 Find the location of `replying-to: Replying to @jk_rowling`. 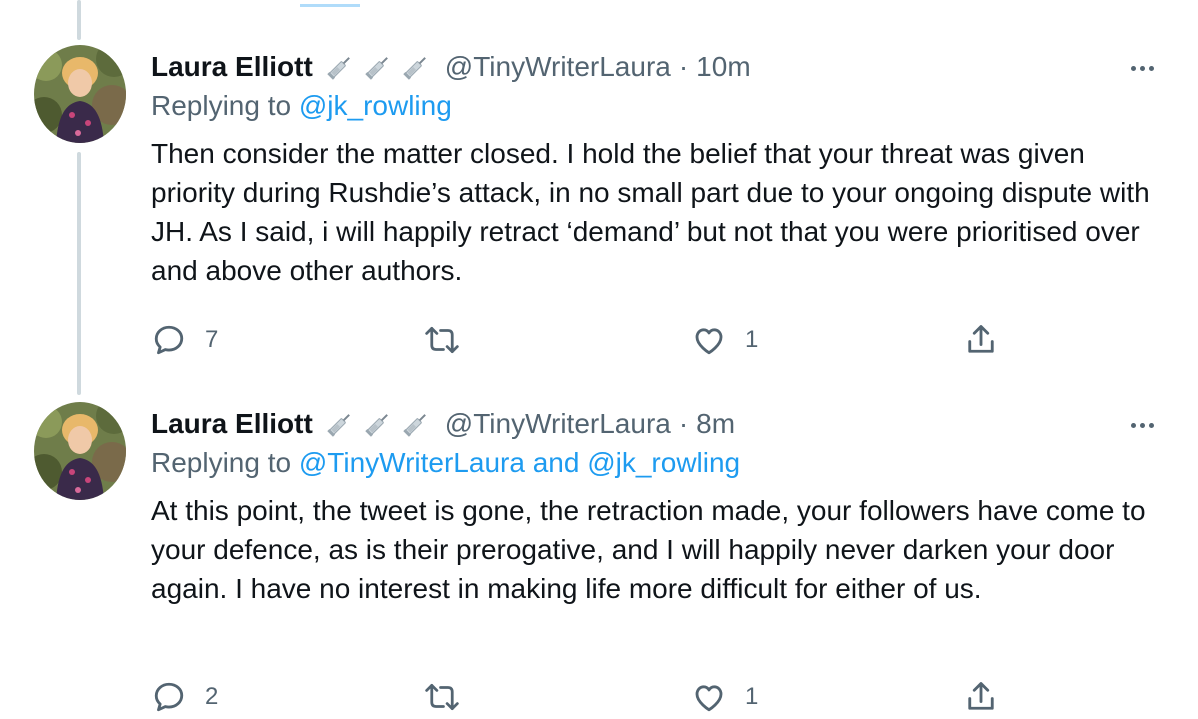

replying-to: Replying to @jk_rowling is located at coordinates (301, 106).